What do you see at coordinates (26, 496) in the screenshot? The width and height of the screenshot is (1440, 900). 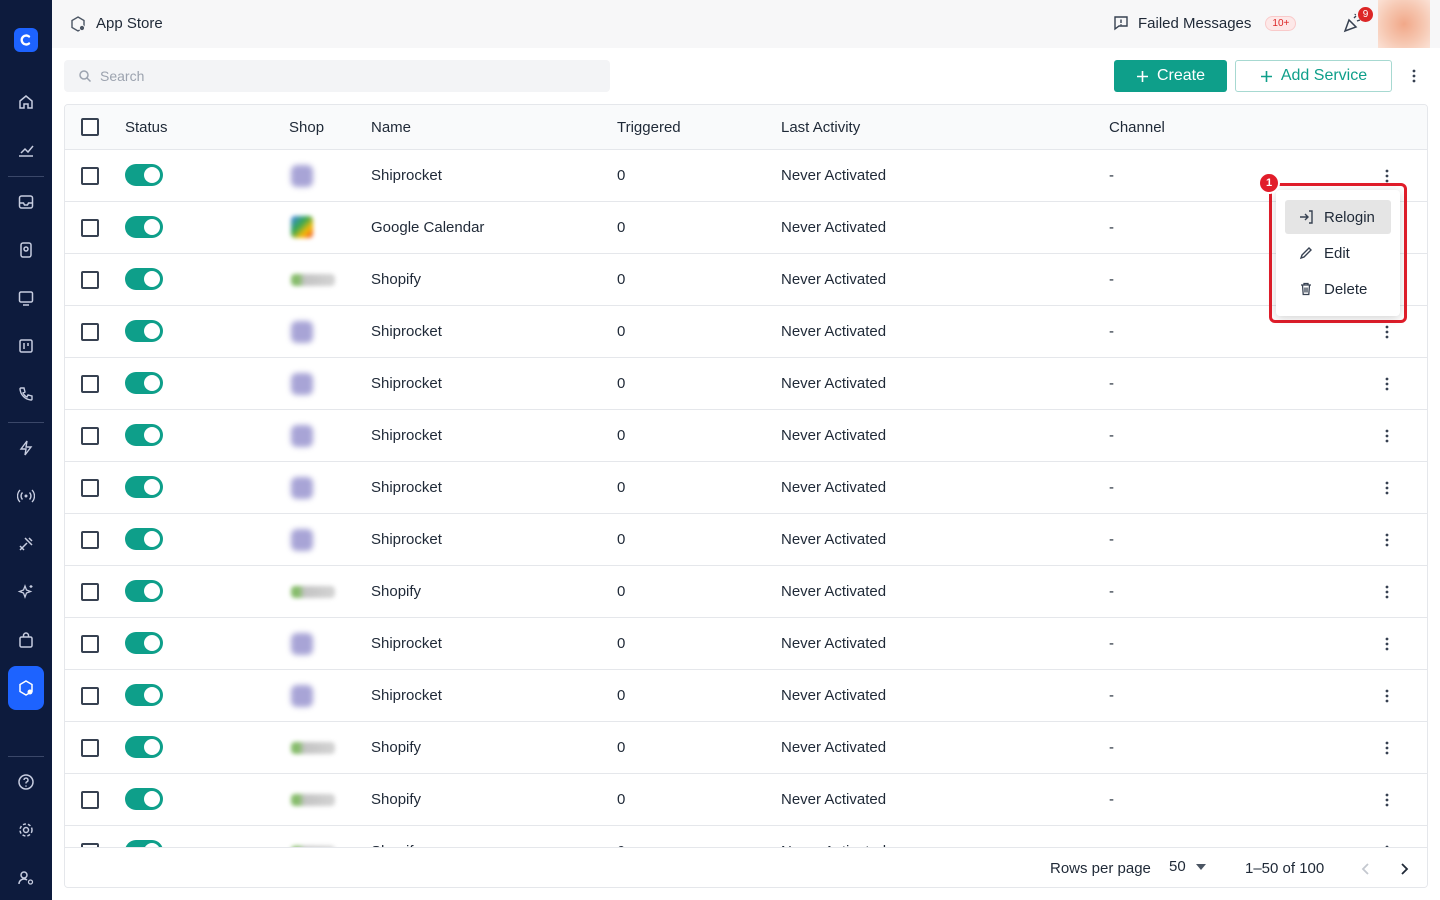 I see `signal-icon` at bounding box center [26, 496].